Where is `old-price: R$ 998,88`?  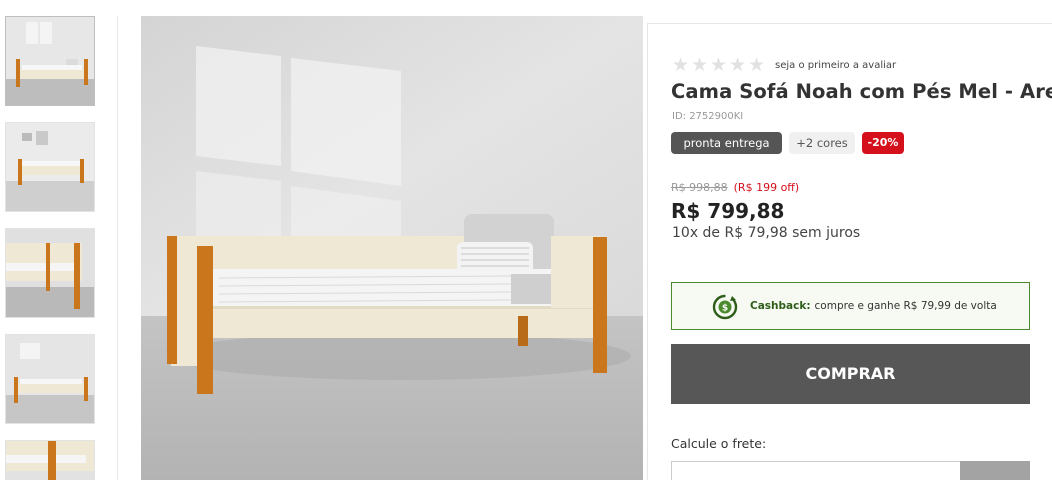 old-price: R$ 998,88 is located at coordinates (699, 187).